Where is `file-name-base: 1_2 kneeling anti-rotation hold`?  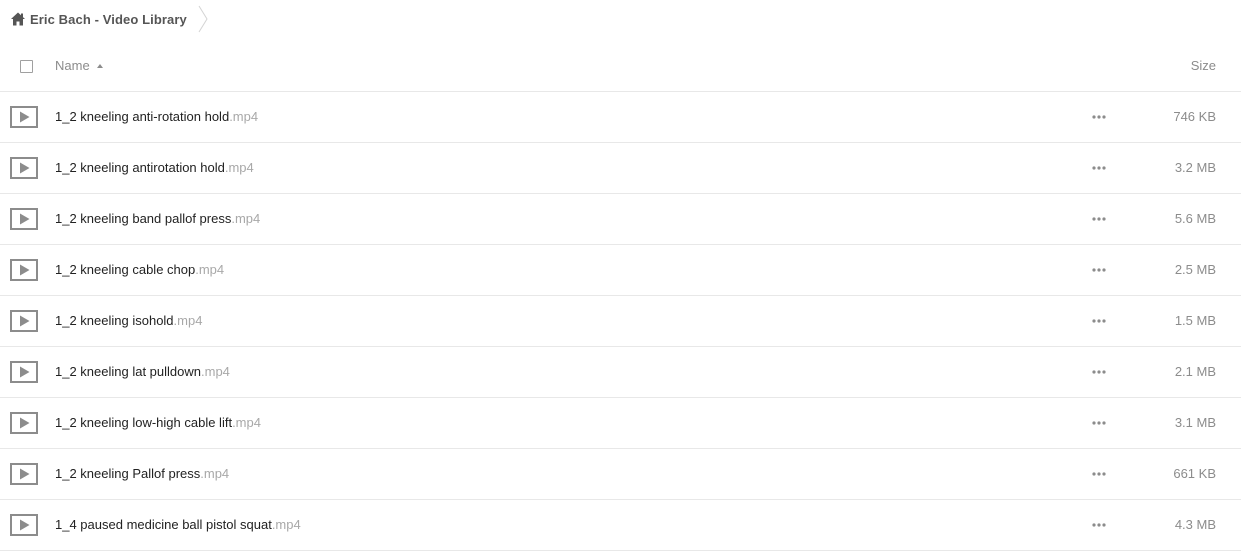
file-name-base: 1_2 kneeling anti-rotation hold is located at coordinates (142, 116).